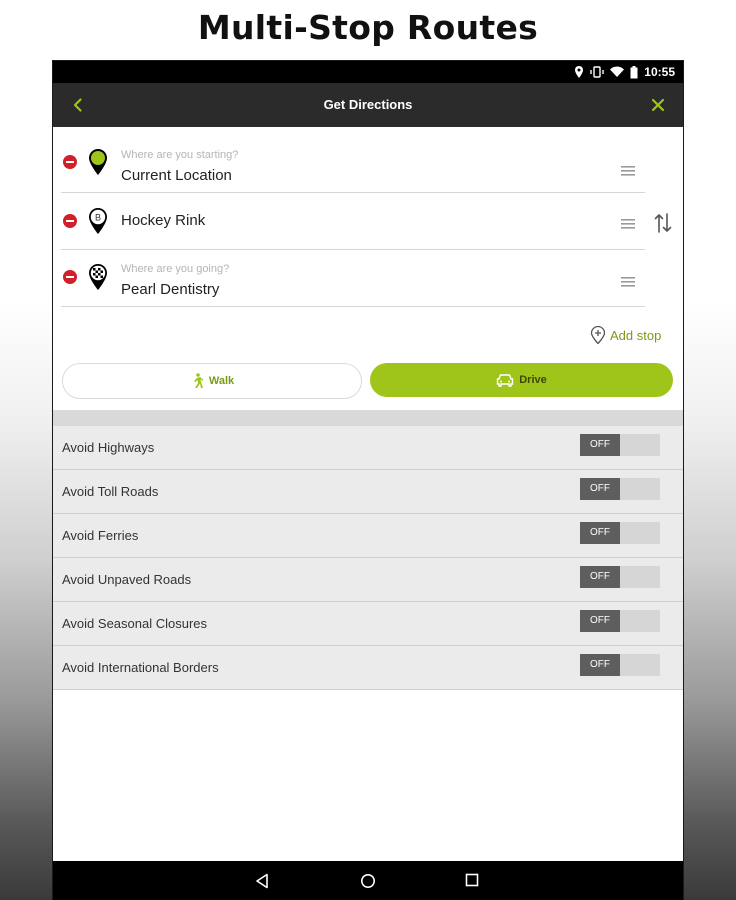 This screenshot has height=900, width=736. Describe the element at coordinates (221, 381) in the screenshot. I see `walk-label: Walk` at that location.